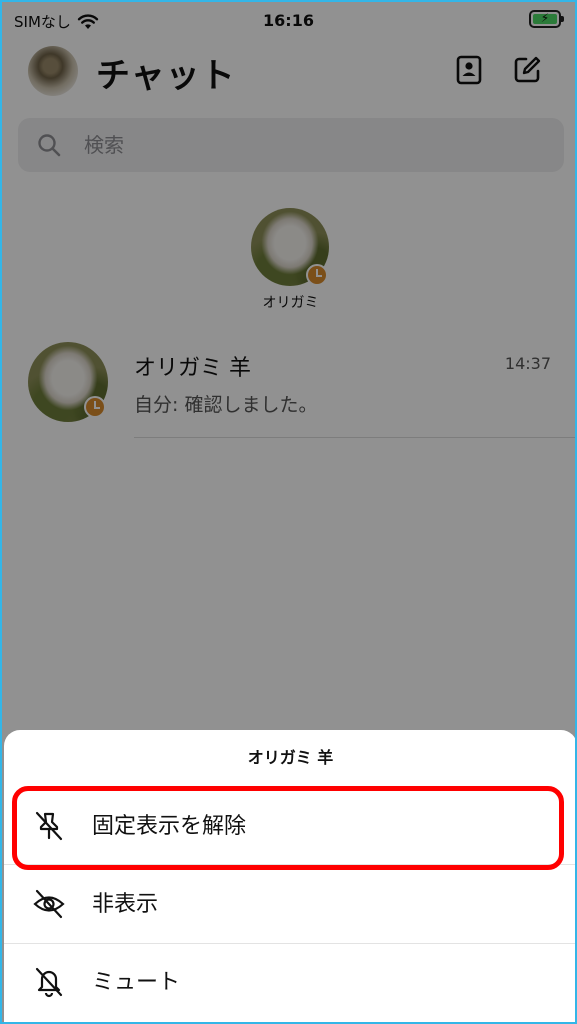 Image resolution: width=577 pixels, height=1024 pixels. What do you see at coordinates (289, 905) in the screenshot?
I see `hide-menu-item: 非表示` at bounding box center [289, 905].